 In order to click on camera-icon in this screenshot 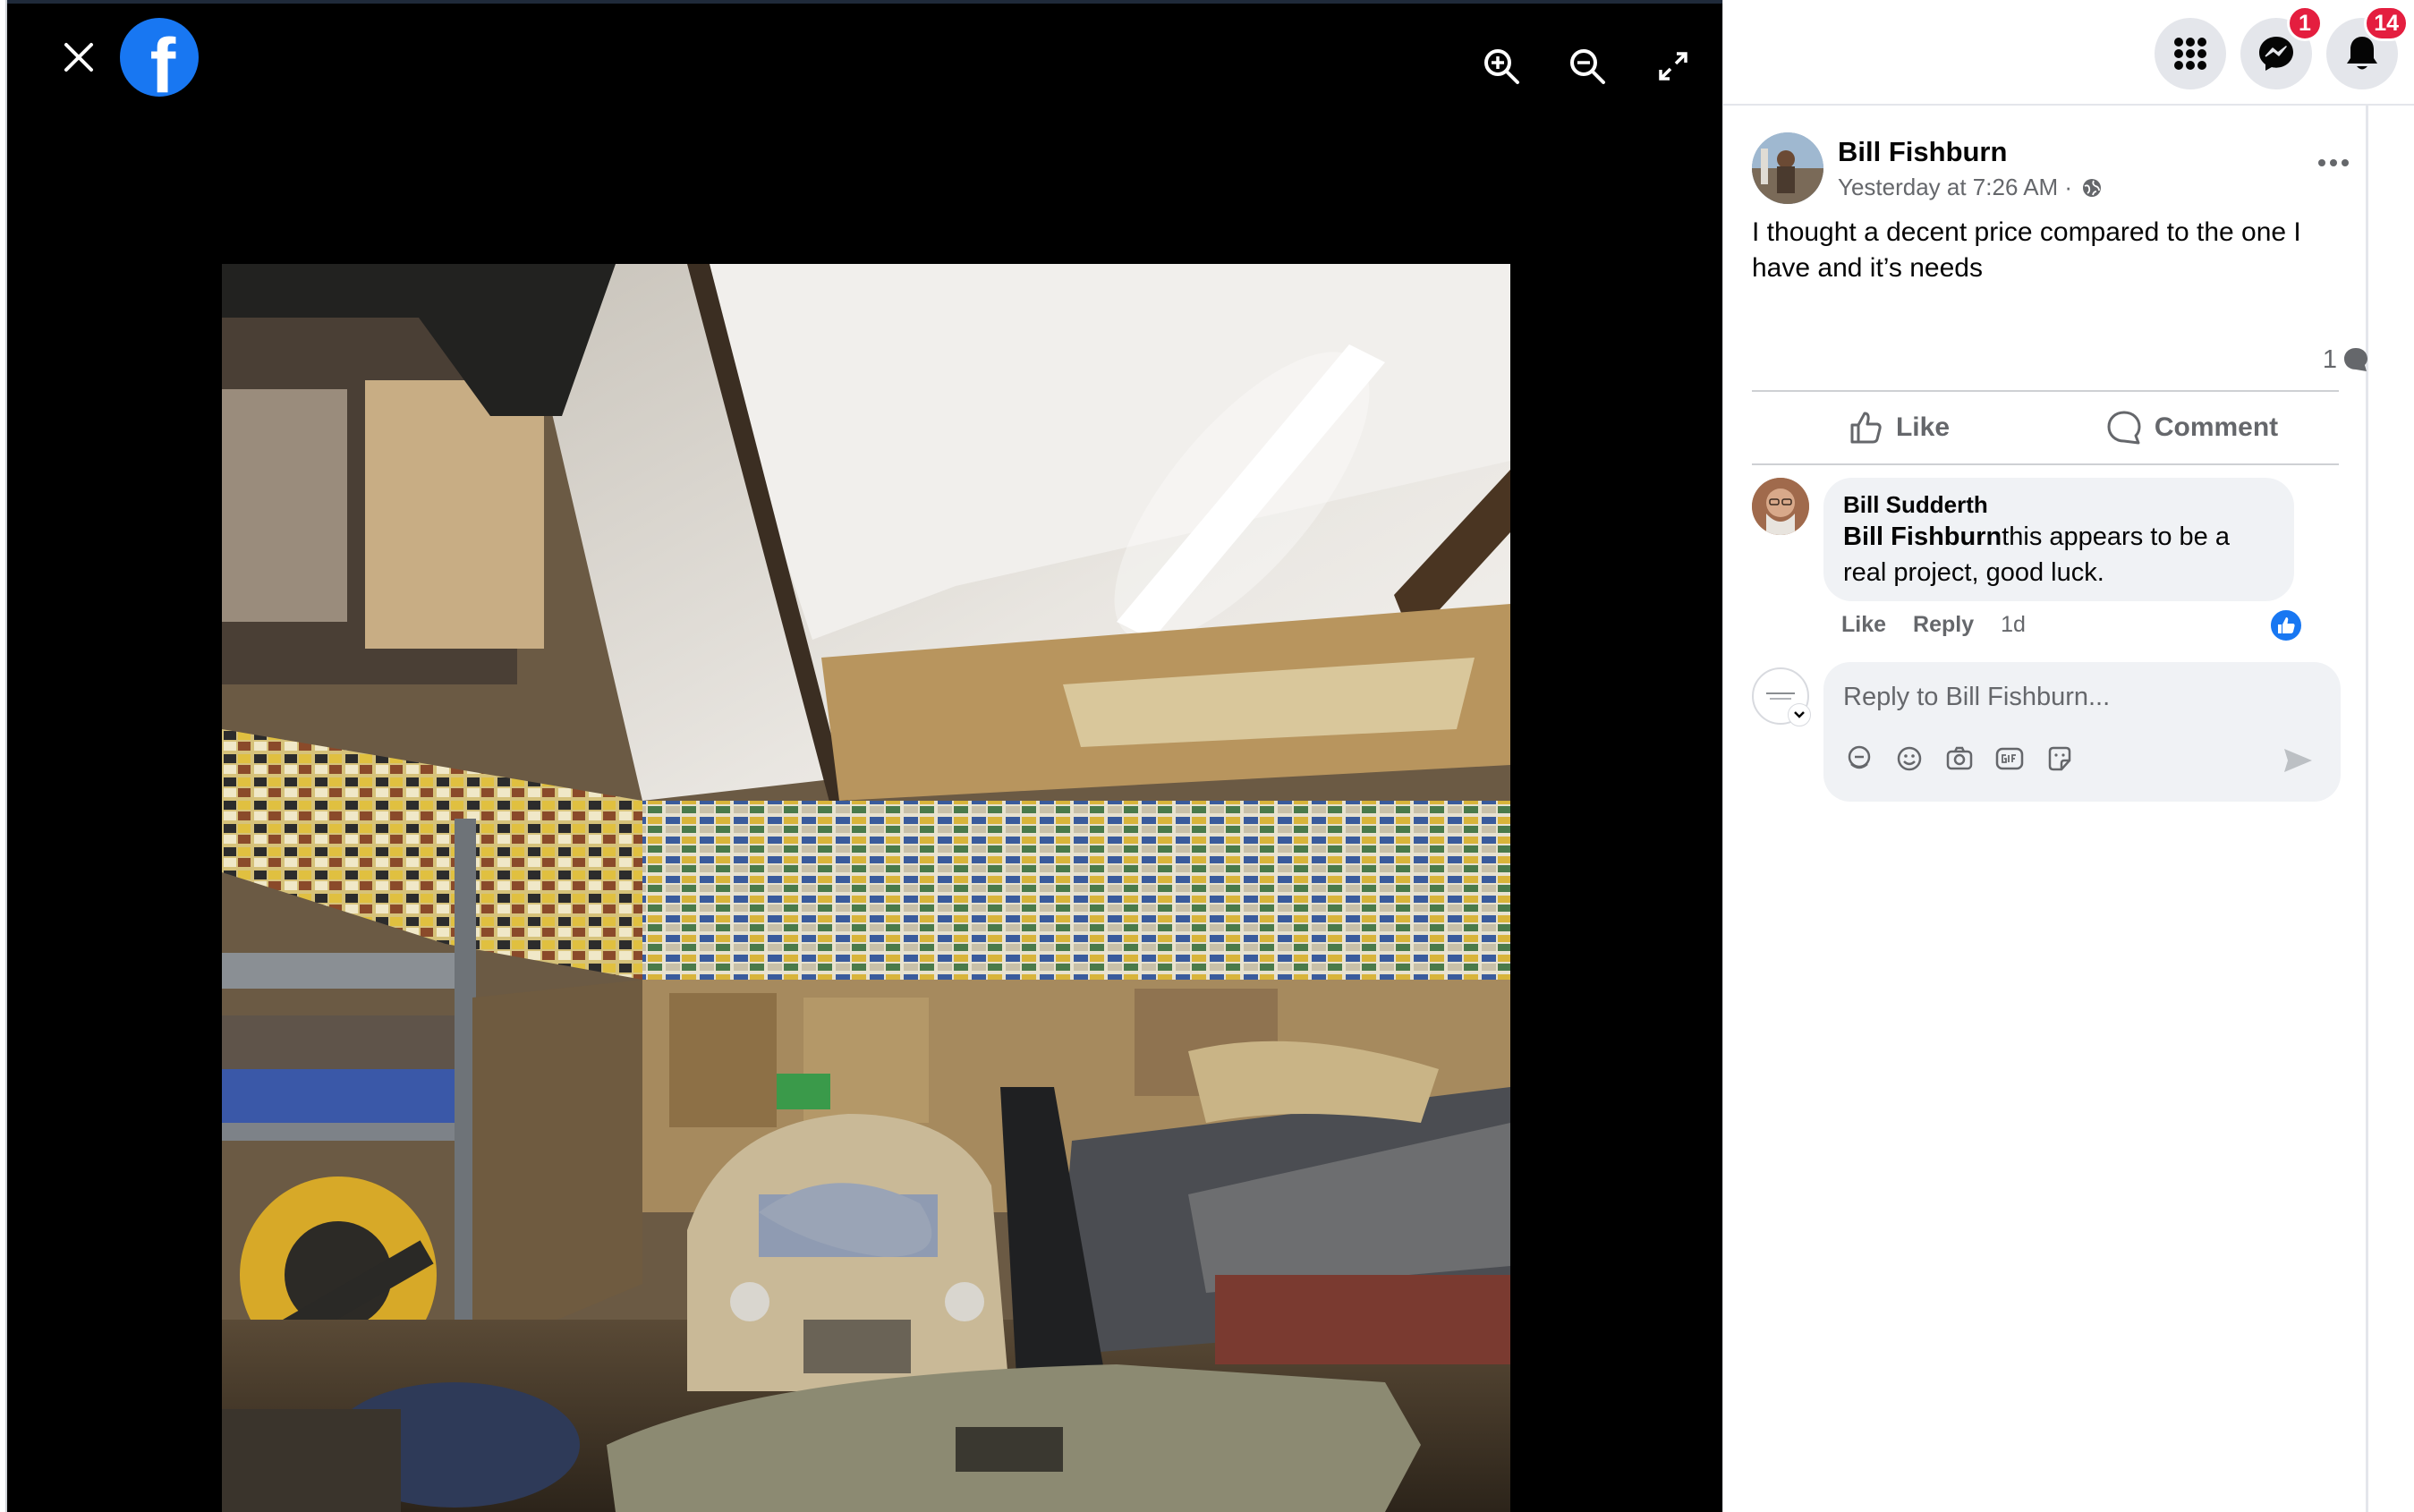, I will do `click(1959, 758)`.